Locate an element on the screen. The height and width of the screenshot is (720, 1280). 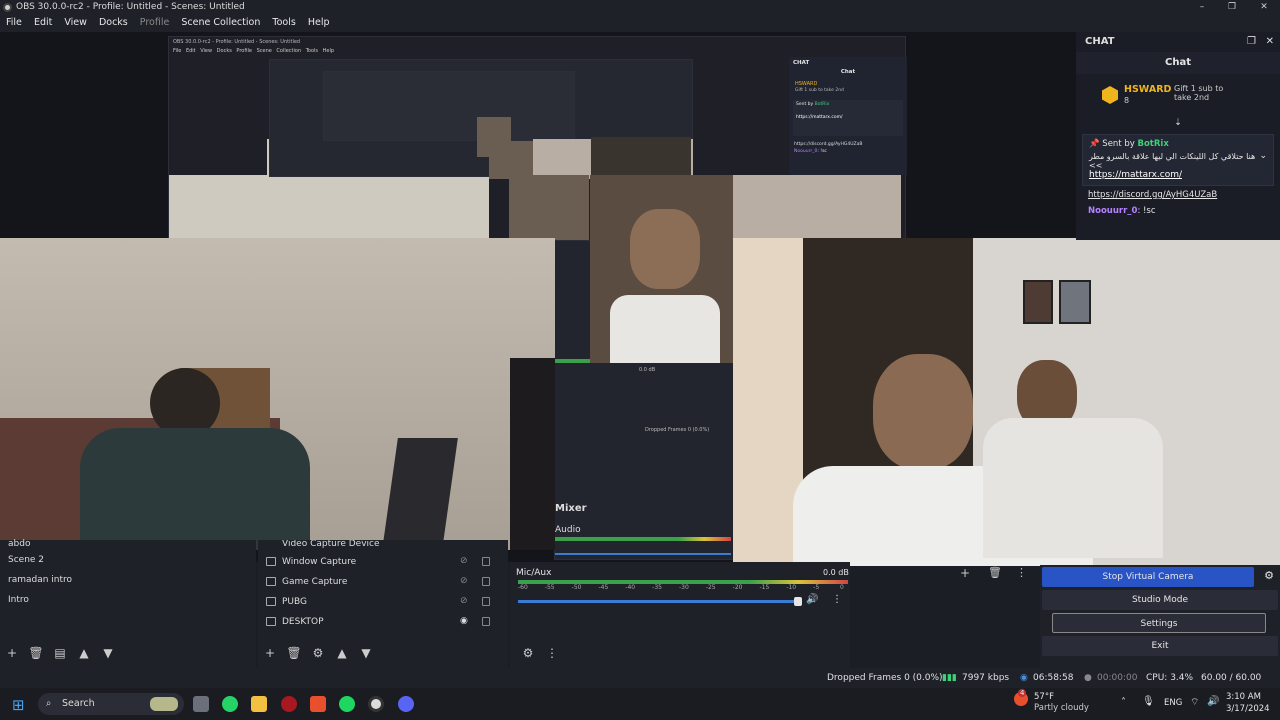
whatsapp-icon is located at coordinates (230, 704).